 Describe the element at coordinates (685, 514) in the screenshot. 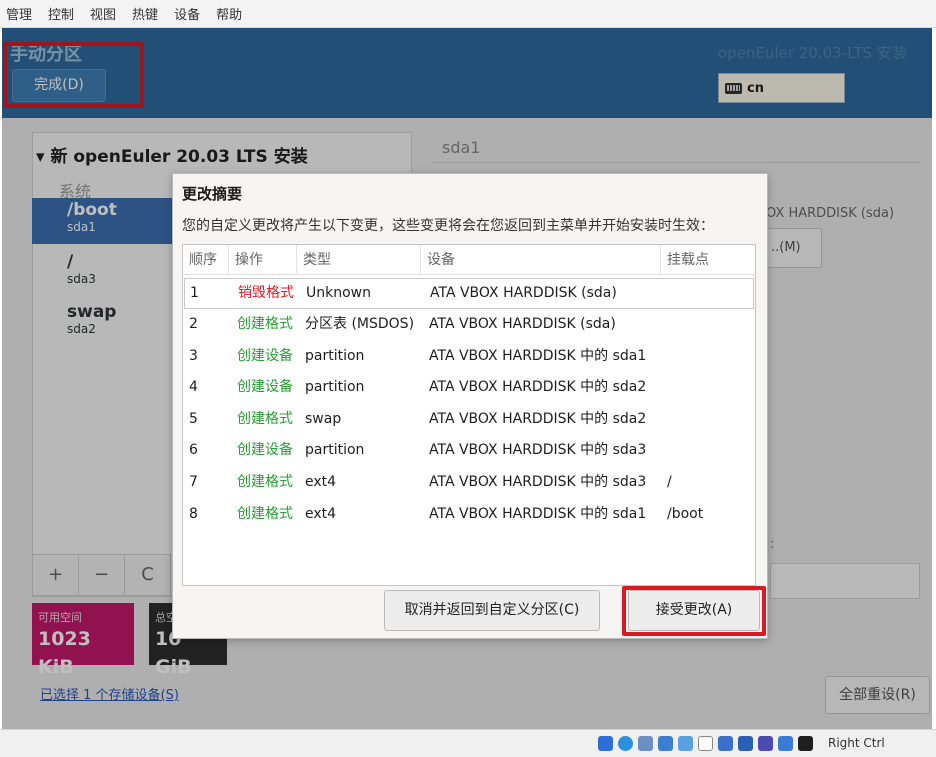

I see `cell-mountpoint: /boot` at that location.